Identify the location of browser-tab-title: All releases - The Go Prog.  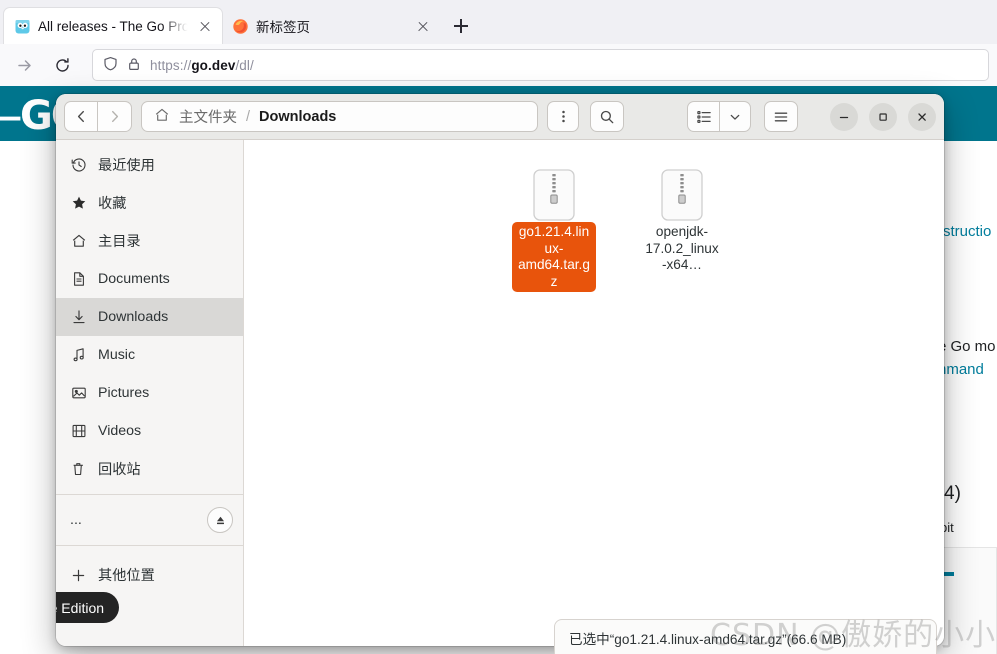
(113, 26).